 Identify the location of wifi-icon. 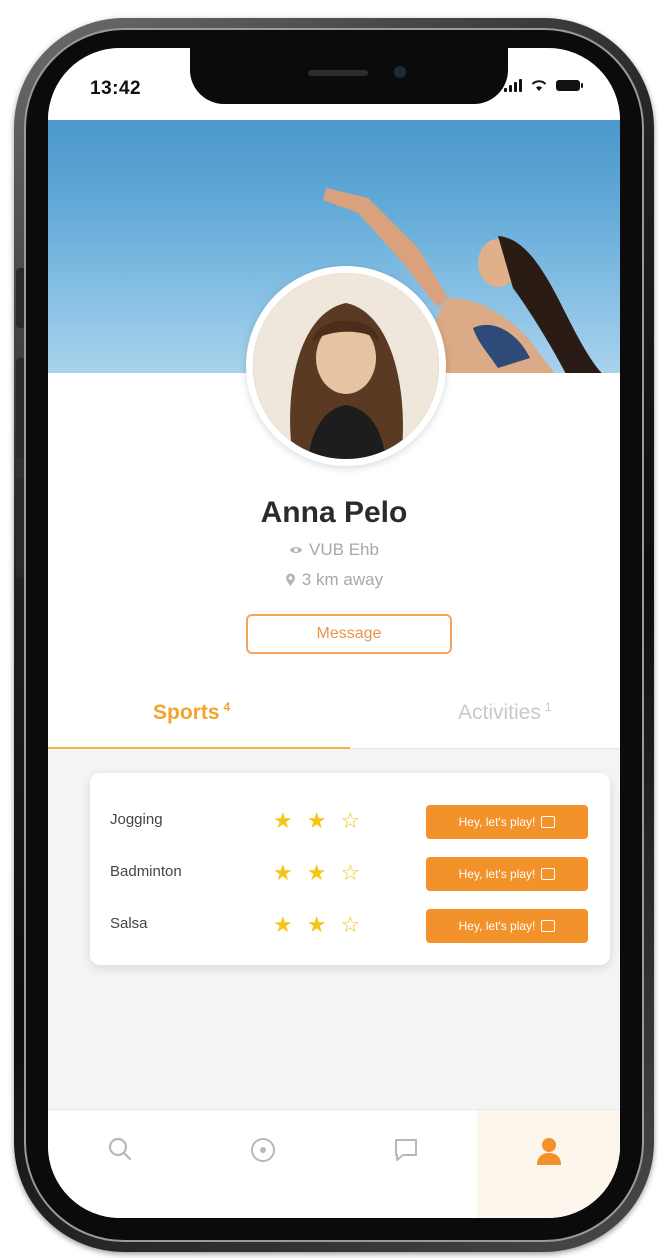
(539, 85).